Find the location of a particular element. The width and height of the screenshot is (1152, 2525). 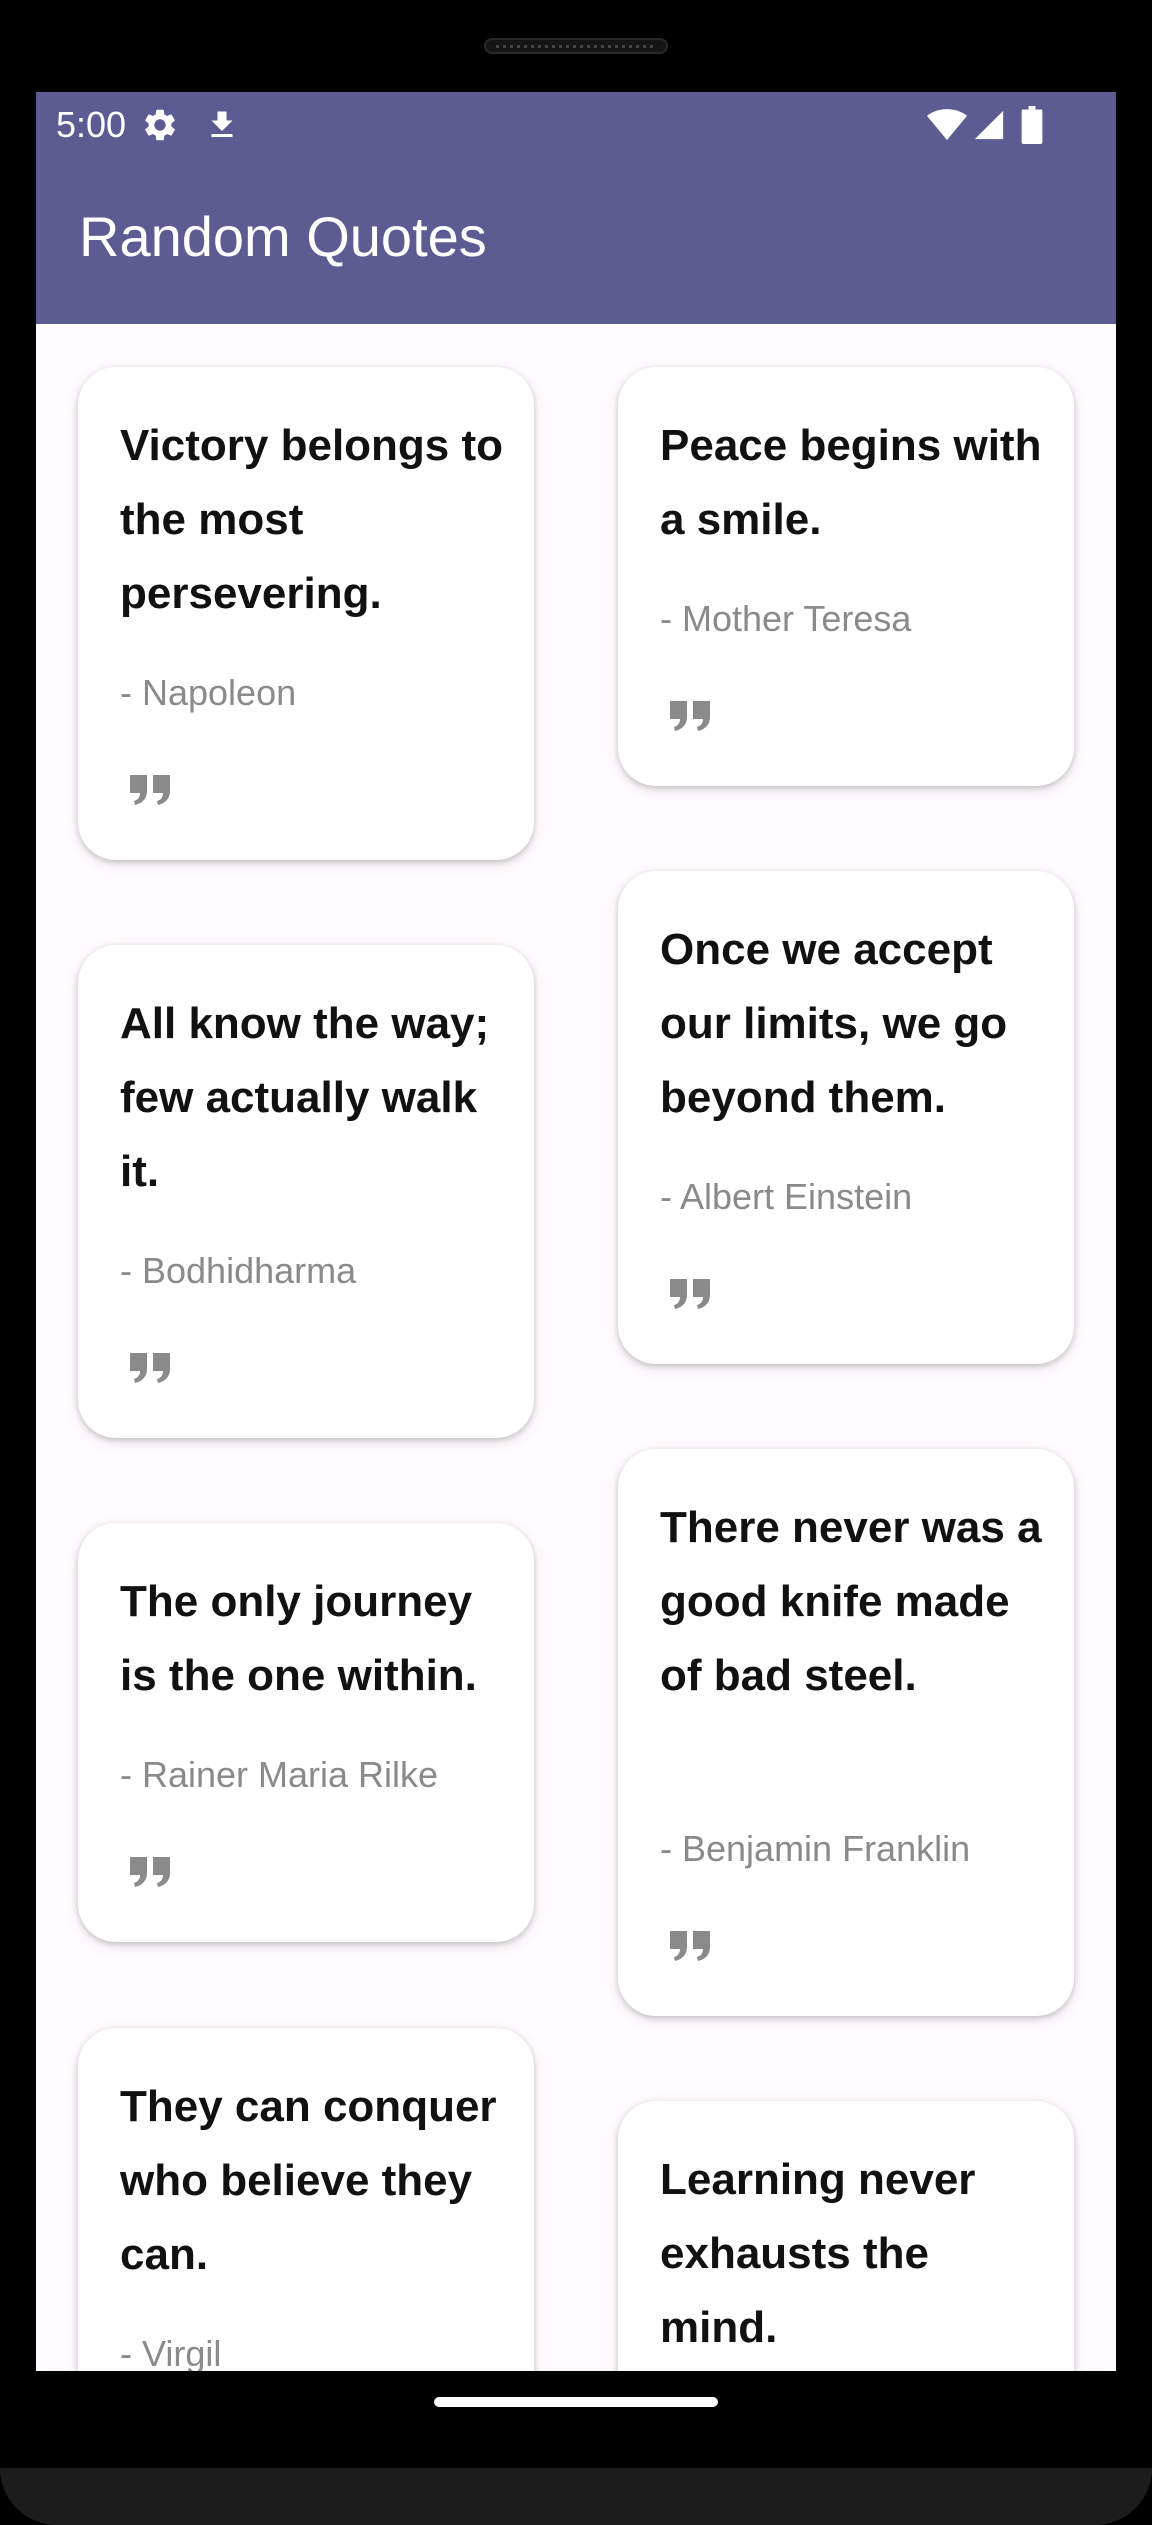

quote-card: Learning never exhausts the mind. is located at coordinates (846, 2236).